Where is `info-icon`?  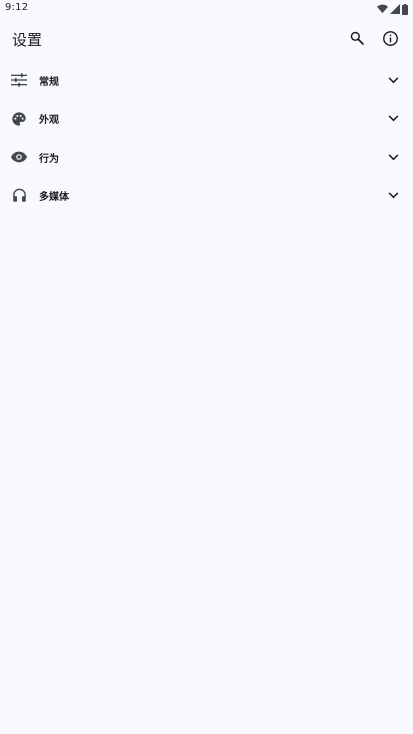
info-icon is located at coordinates (390, 38).